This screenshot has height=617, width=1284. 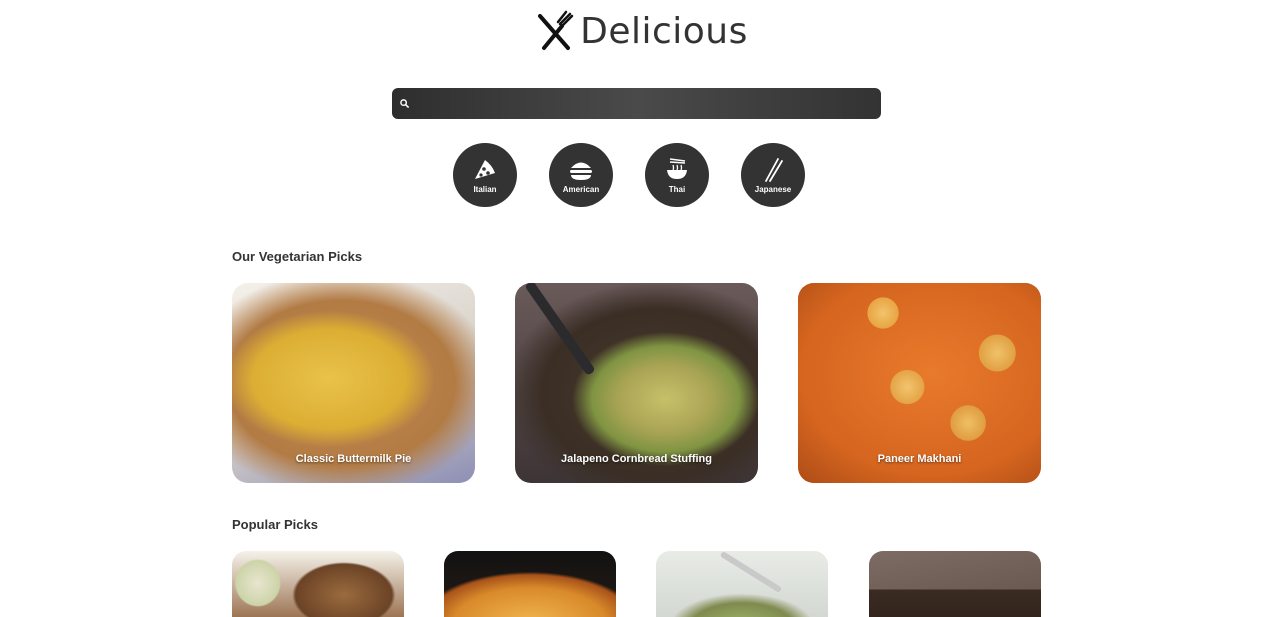 What do you see at coordinates (919, 459) in the screenshot?
I see `recipe-title: Paneer Makhani` at bounding box center [919, 459].